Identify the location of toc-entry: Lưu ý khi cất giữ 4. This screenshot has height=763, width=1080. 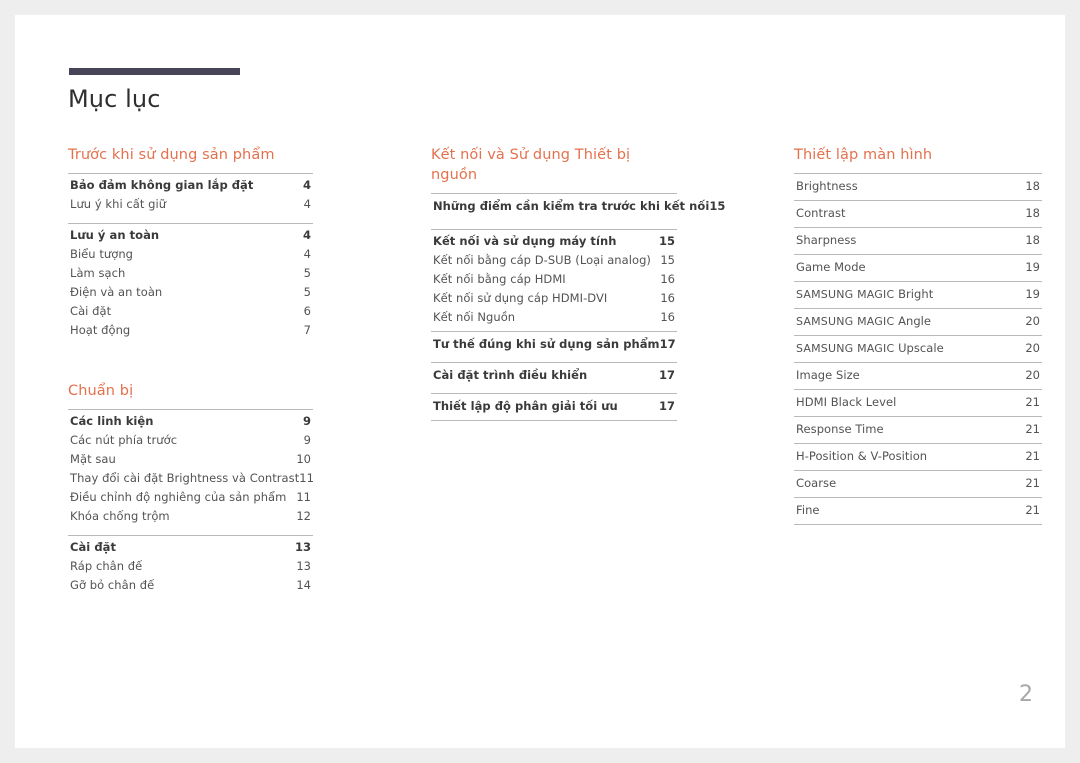
(190, 204).